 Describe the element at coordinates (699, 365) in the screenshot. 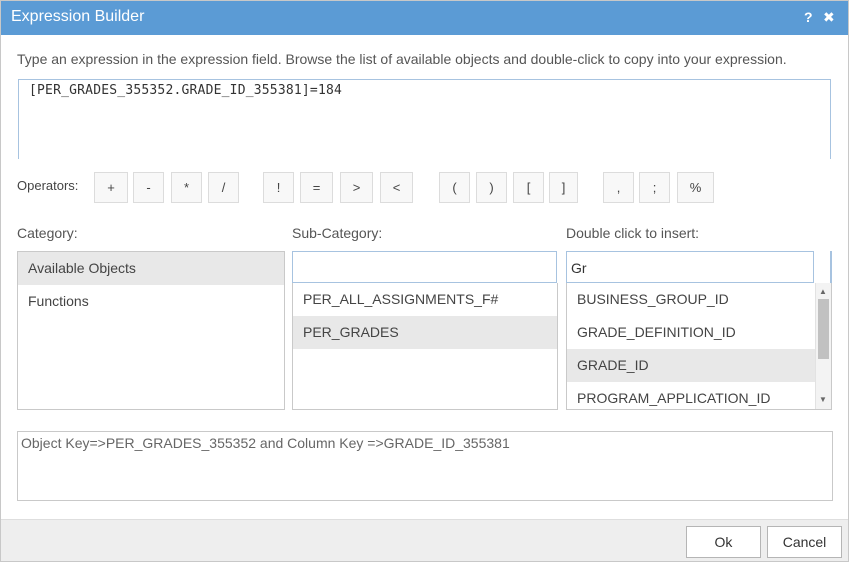

I see `insert-item-grade-id: GRADE_ID` at that location.